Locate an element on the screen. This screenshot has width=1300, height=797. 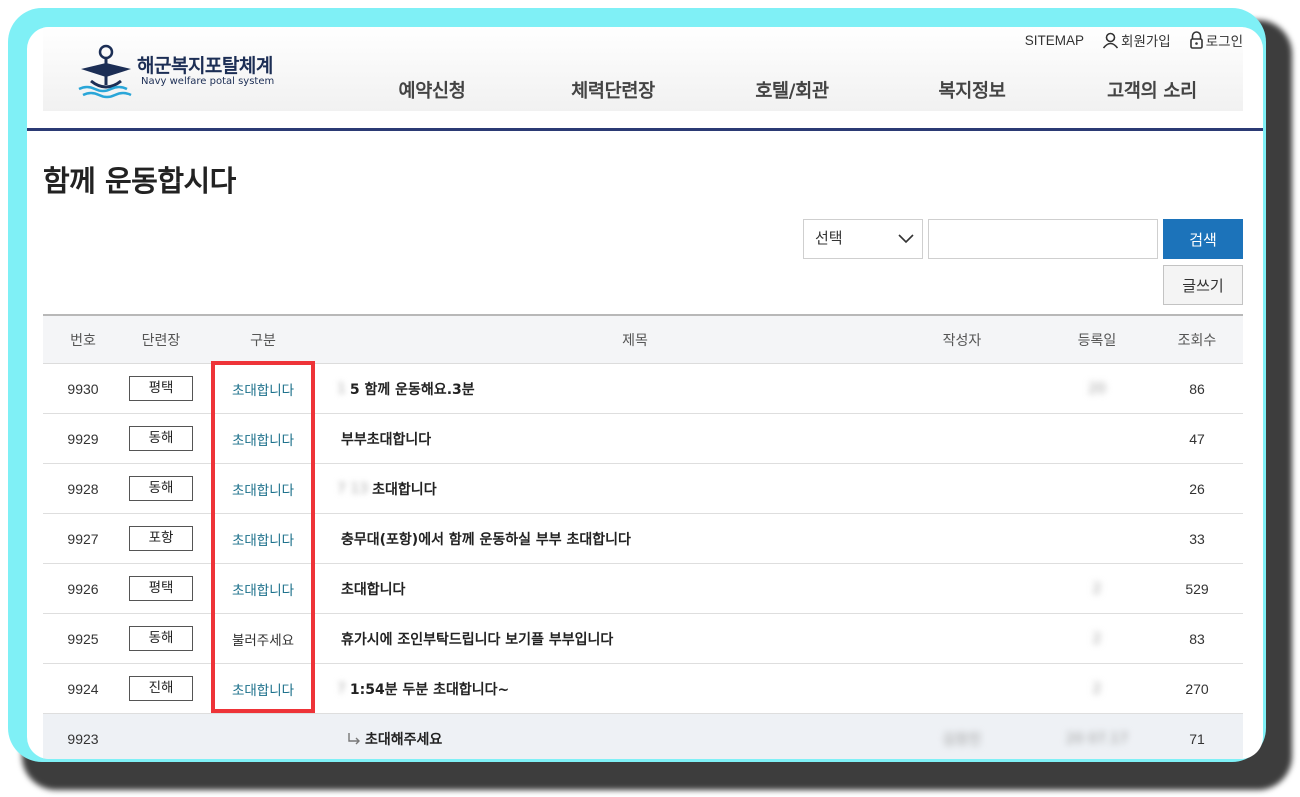
post-title: 휴가시에 조인부탁드립니다 보기플 부부입니다 is located at coordinates (477, 639).